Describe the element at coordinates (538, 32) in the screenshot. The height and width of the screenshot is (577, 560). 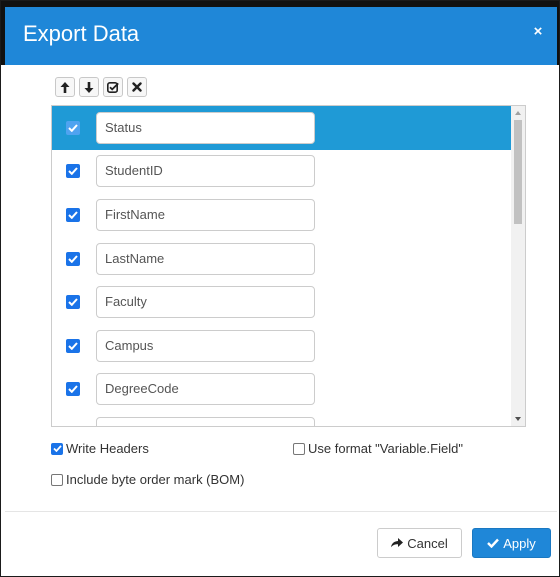
I see `close-icon: ×` at that location.